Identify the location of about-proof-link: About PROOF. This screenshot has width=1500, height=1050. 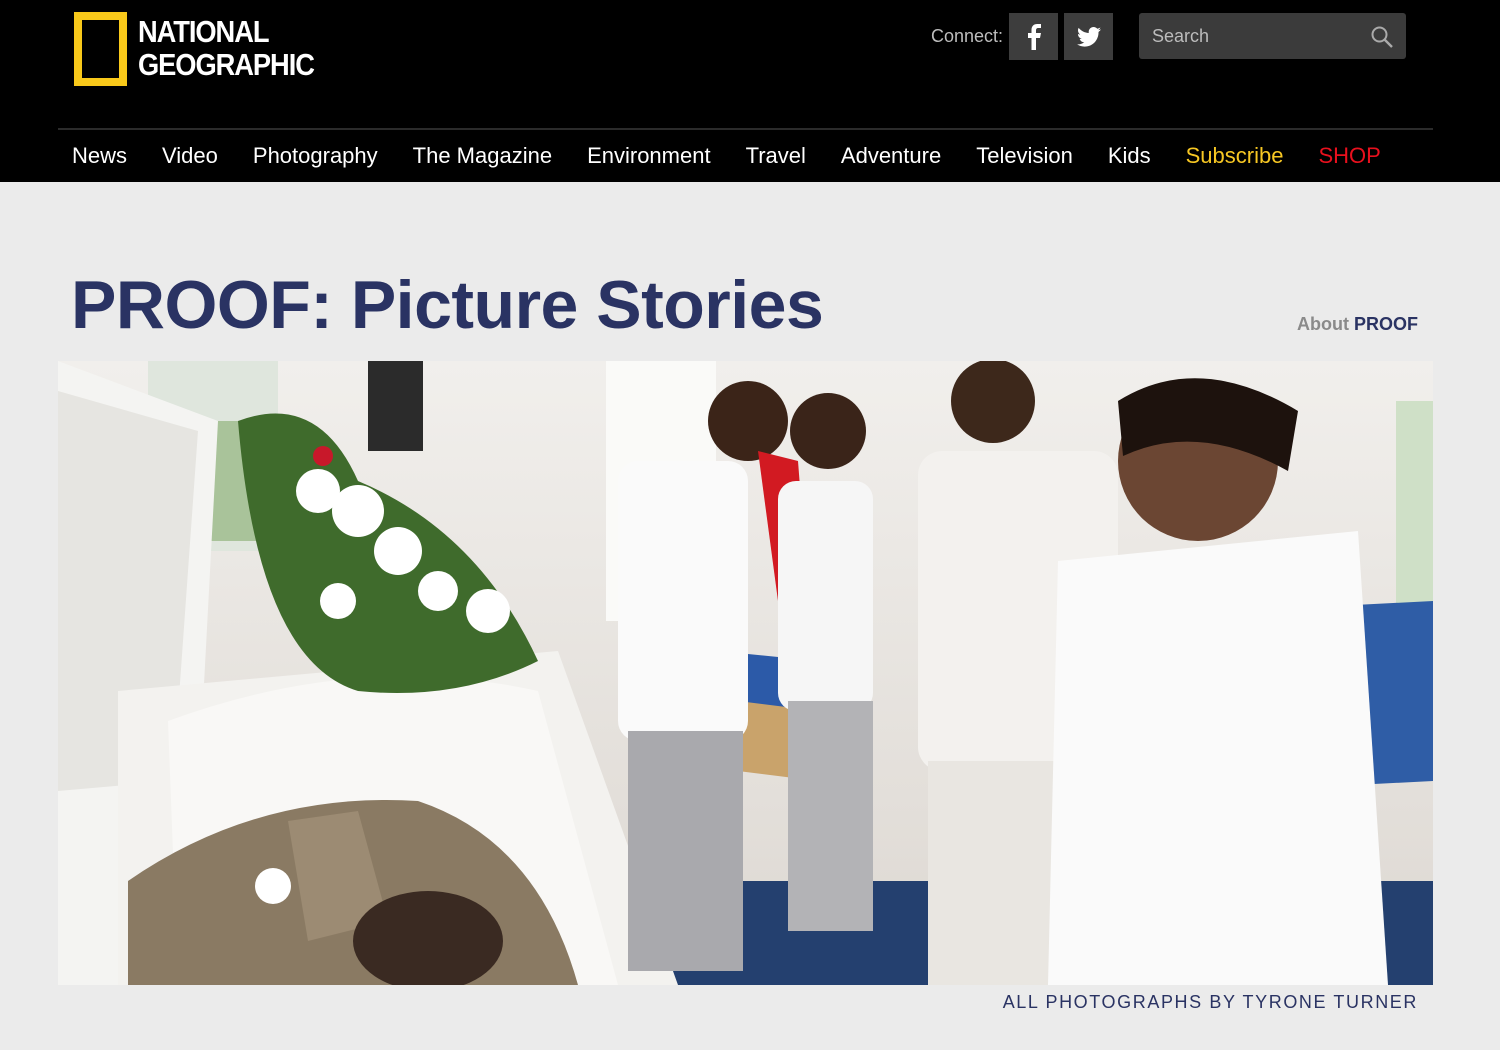
(1357, 324).